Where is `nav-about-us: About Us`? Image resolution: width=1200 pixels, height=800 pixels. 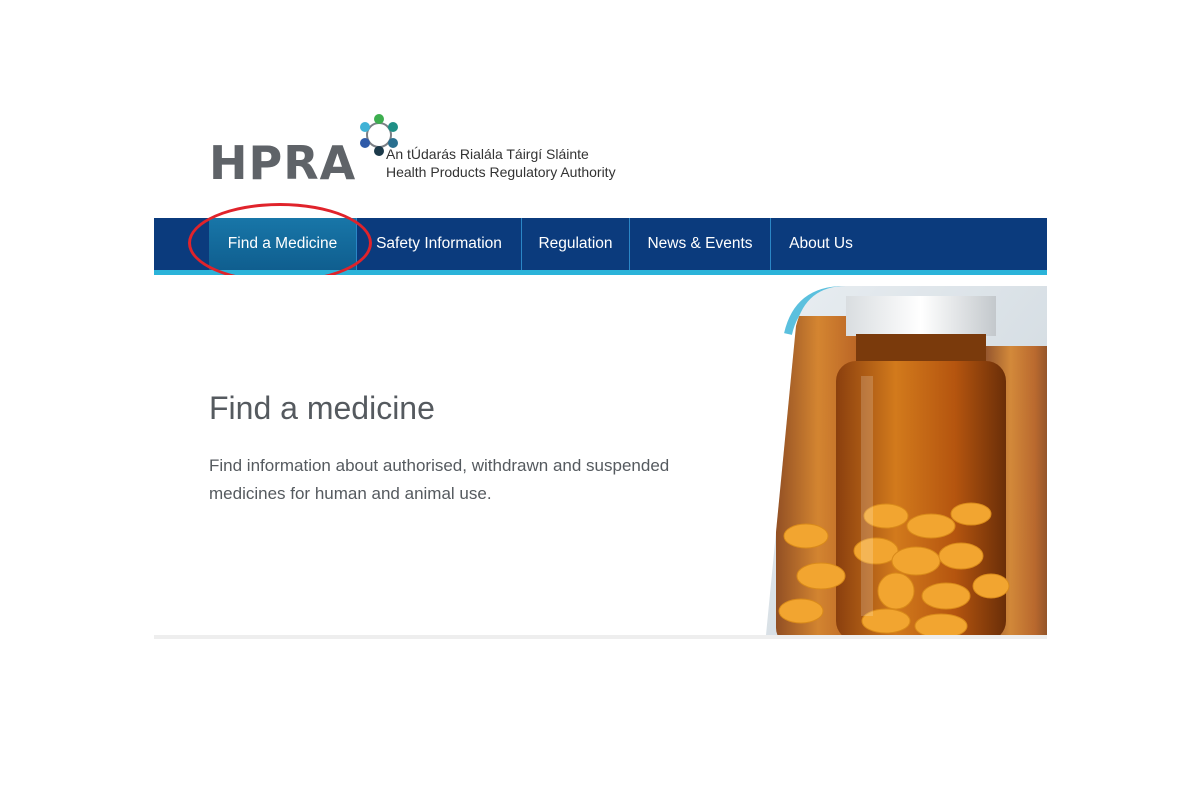 nav-about-us: About Us is located at coordinates (820, 244).